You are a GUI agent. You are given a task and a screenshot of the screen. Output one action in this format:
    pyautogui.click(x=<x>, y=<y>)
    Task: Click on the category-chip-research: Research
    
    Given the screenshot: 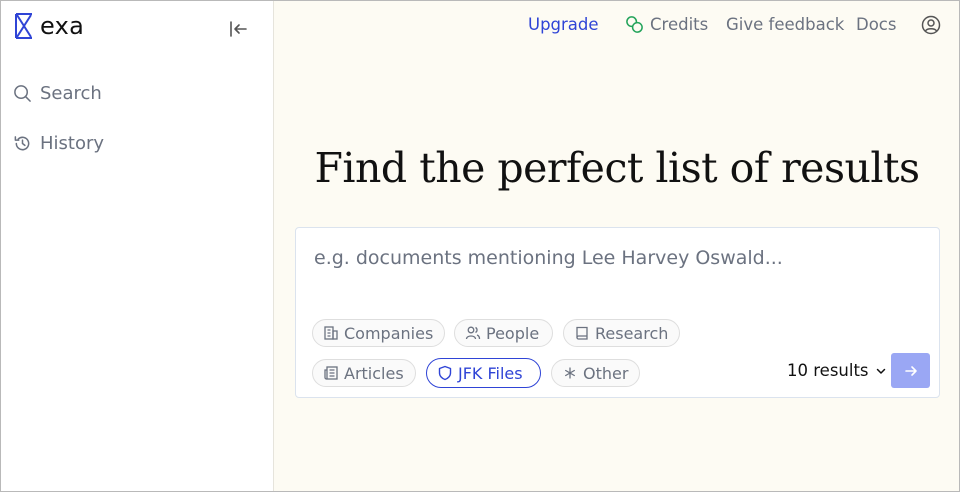 What is the action you would take?
    pyautogui.click(x=621, y=333)
    